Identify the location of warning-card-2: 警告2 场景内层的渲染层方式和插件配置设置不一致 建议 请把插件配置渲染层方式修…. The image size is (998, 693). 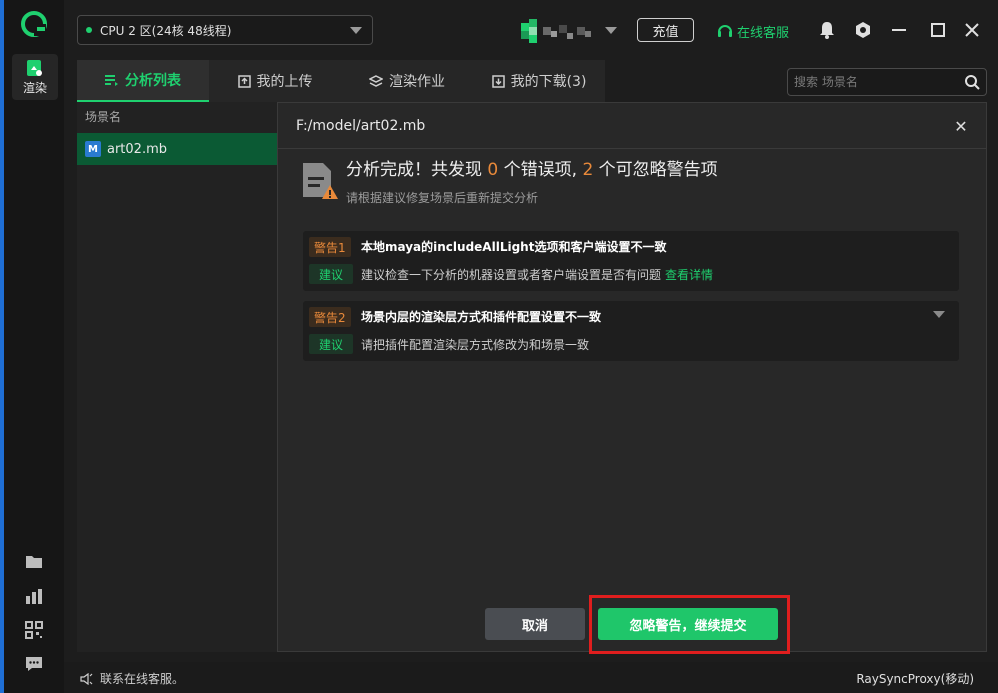
(631, 331).